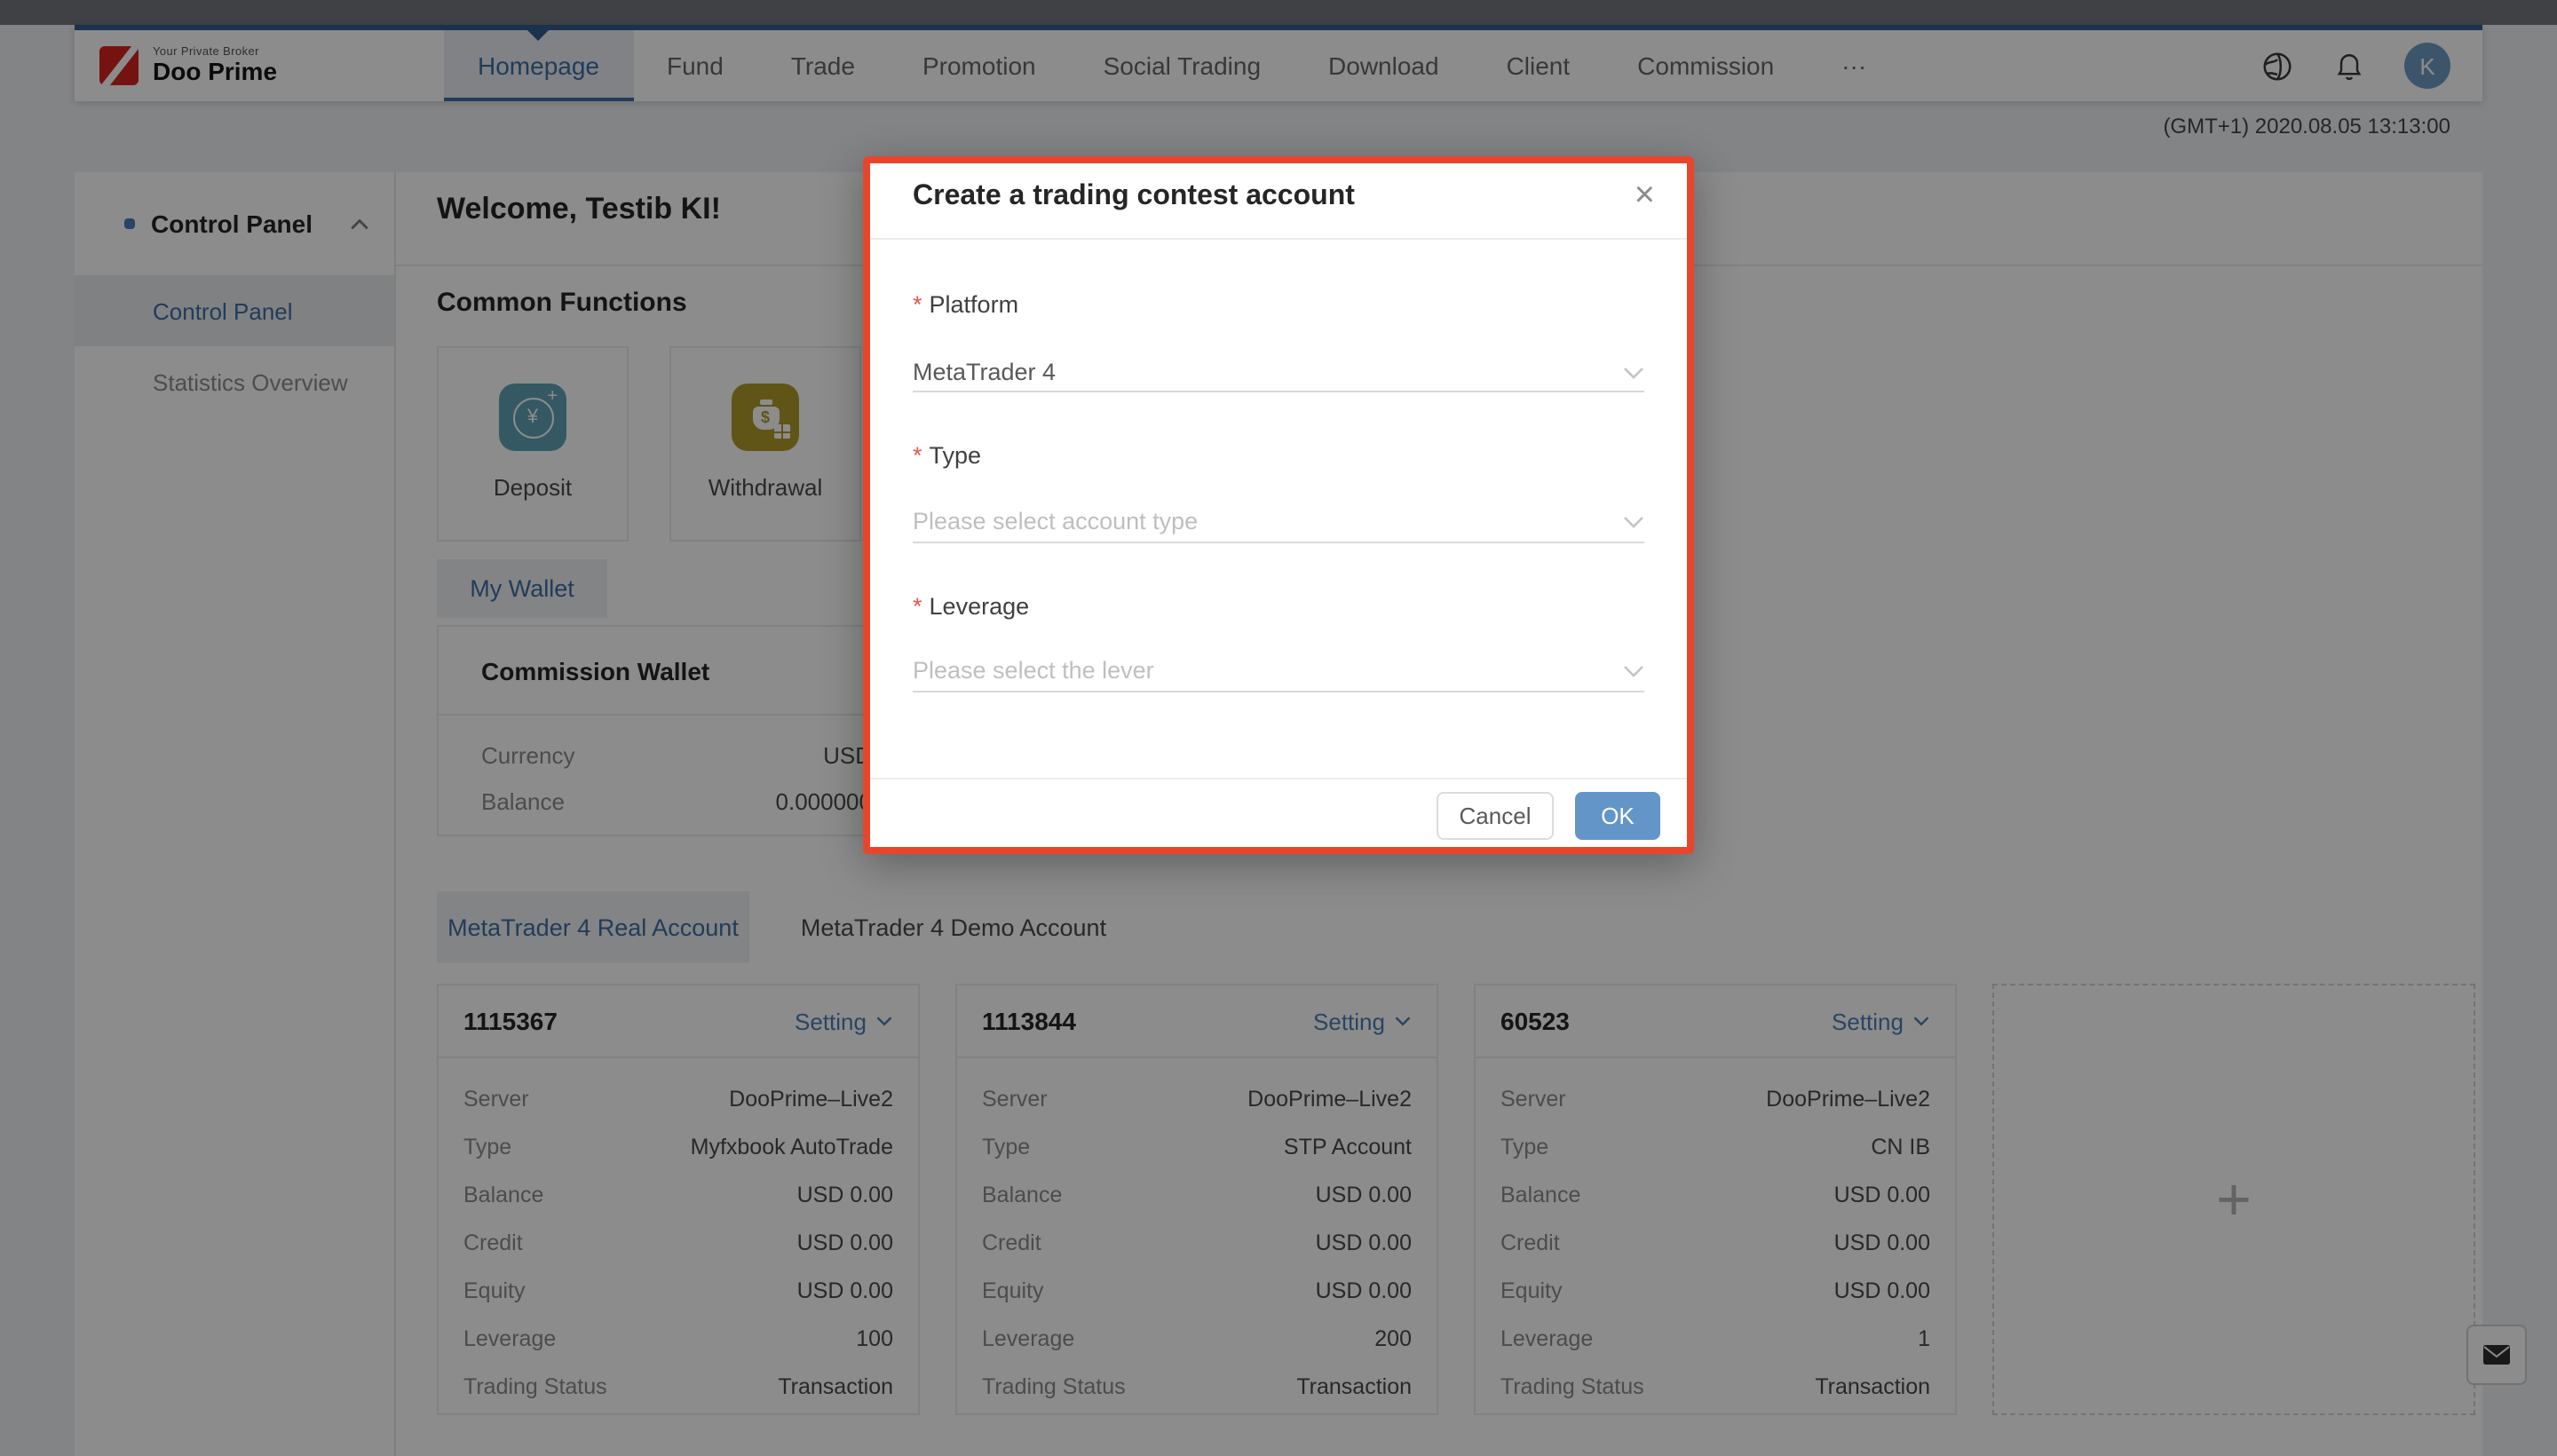 The height and width of the screenshot is (1456, 2557). What do you see at coordinates (1278, 521) in the screenshot?
I see `type-select: Please select account type` at bounding box center [1278, 521].